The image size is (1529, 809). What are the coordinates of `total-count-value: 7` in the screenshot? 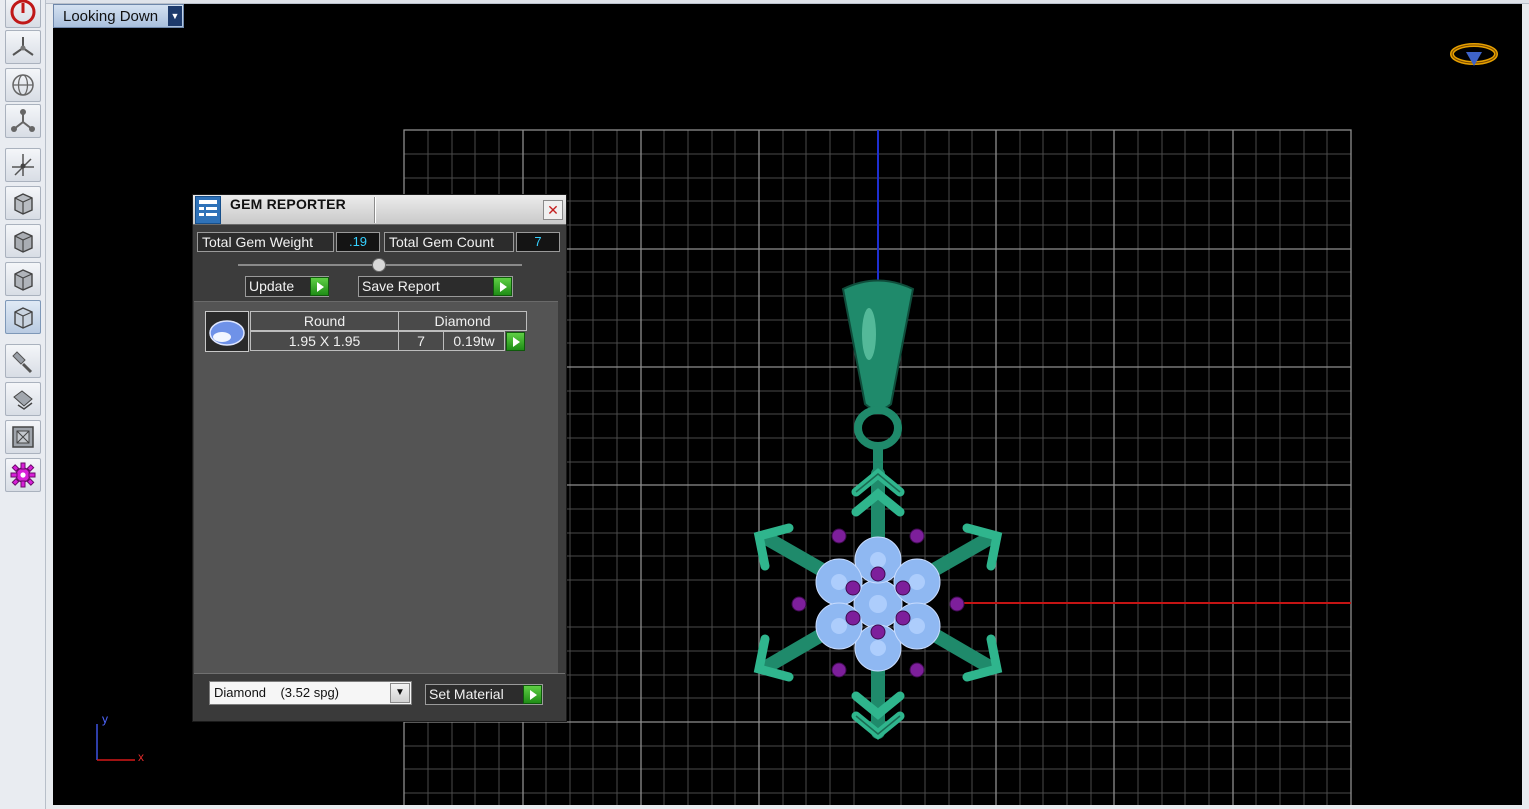 It's located at (538, 242).